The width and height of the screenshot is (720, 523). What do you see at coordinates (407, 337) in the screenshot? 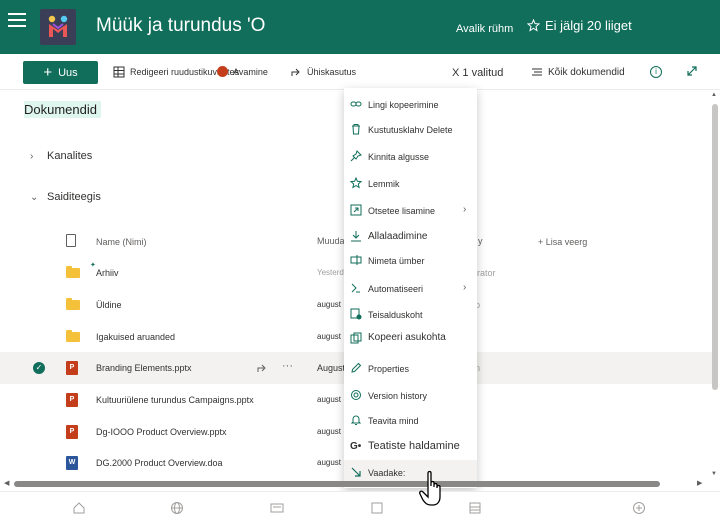
I see `menu-item-label: Kopeeri asukohta` at bounding box center [407, 337].